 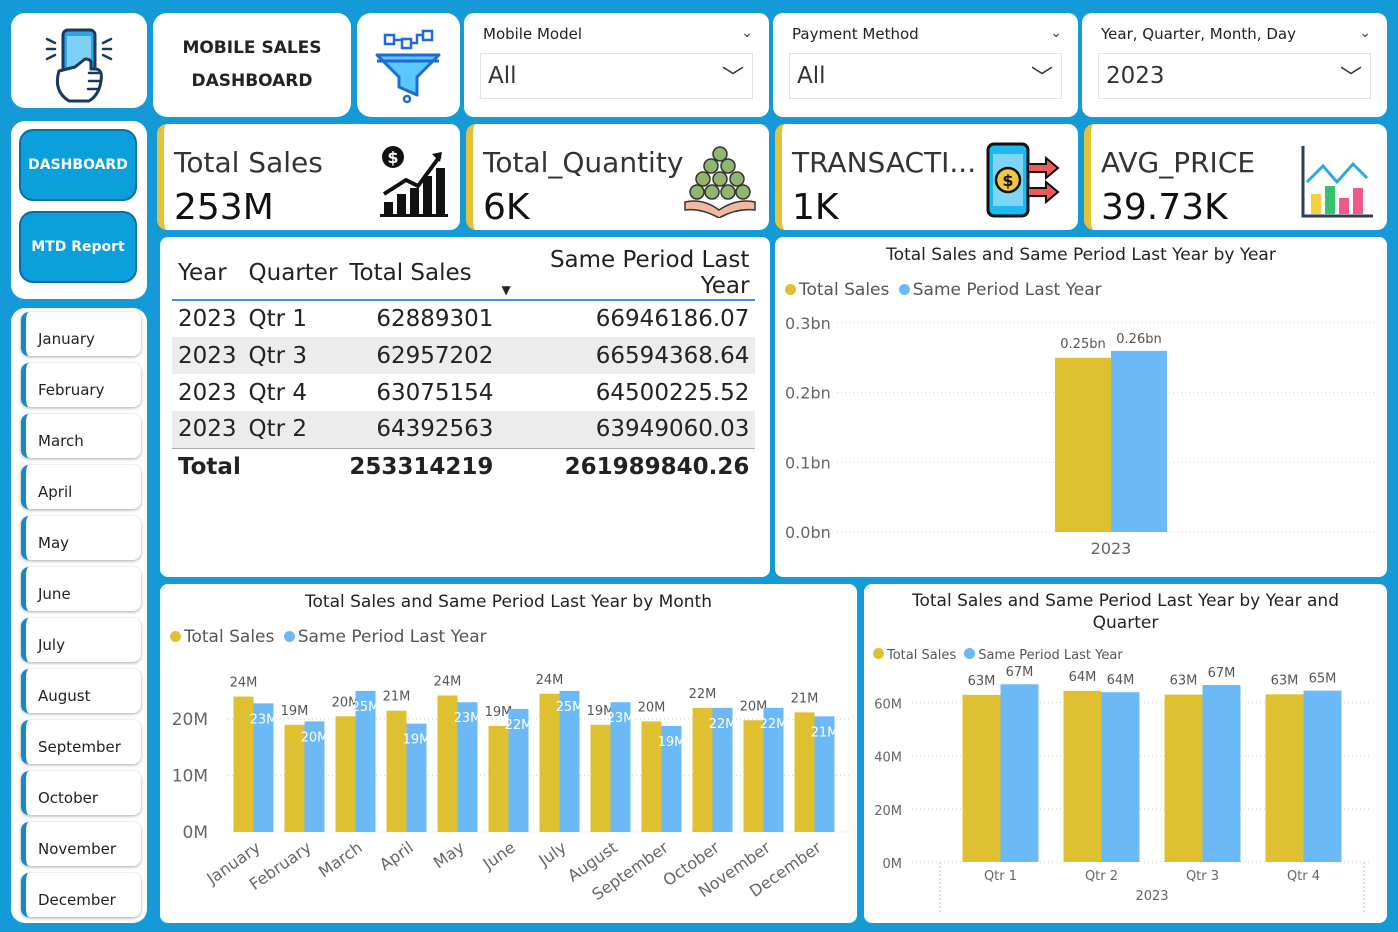 What do you see at coordinates (1198, 34) in the screenshot?
I see `slicer-label: Year, Quarter, Month, Day` at bounding box center [1198, 34].